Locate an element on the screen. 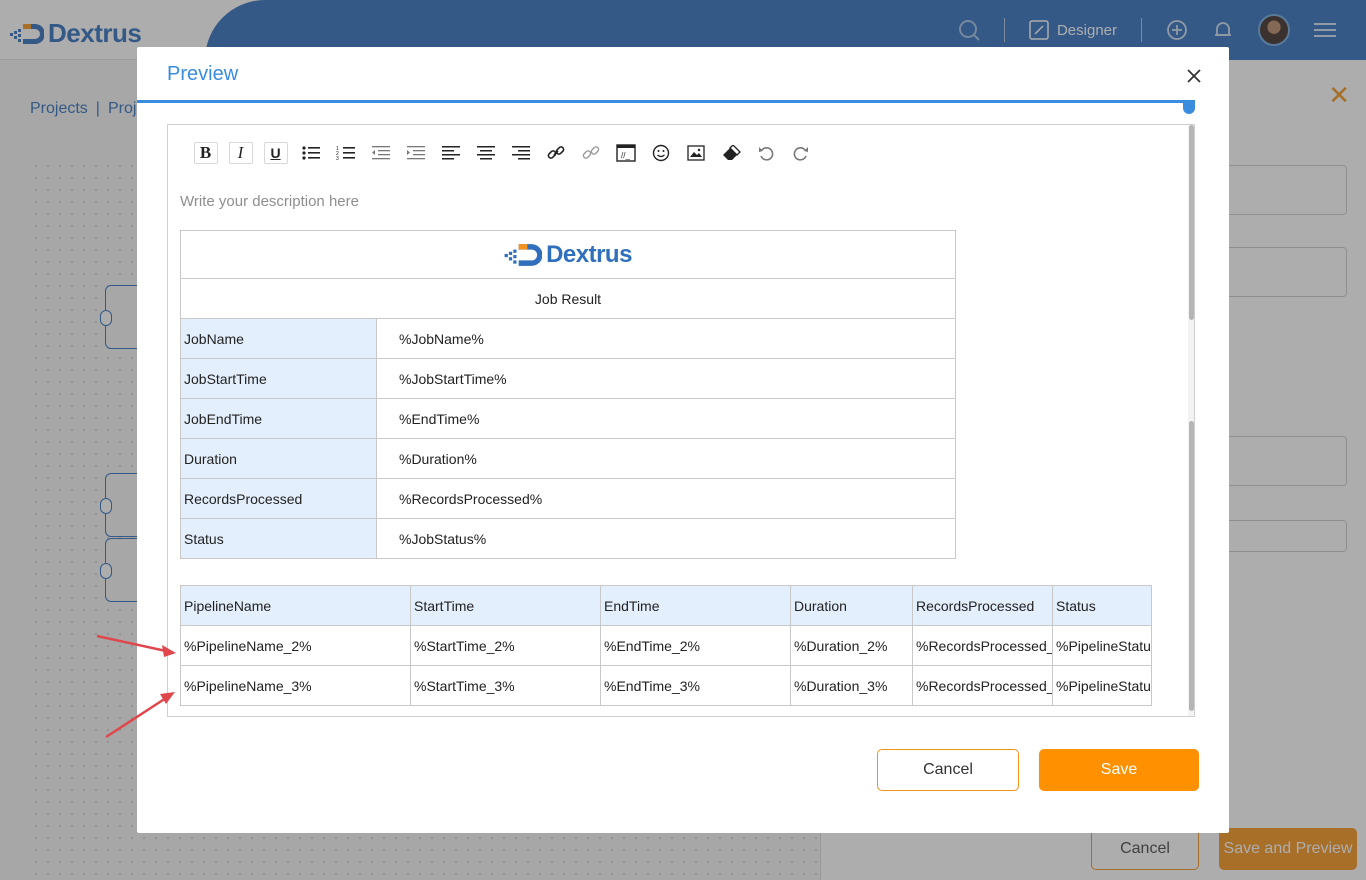 The width and height of the screenshot is (1366, 880). column-header: PipelineName is located at coordinates (295, 605).